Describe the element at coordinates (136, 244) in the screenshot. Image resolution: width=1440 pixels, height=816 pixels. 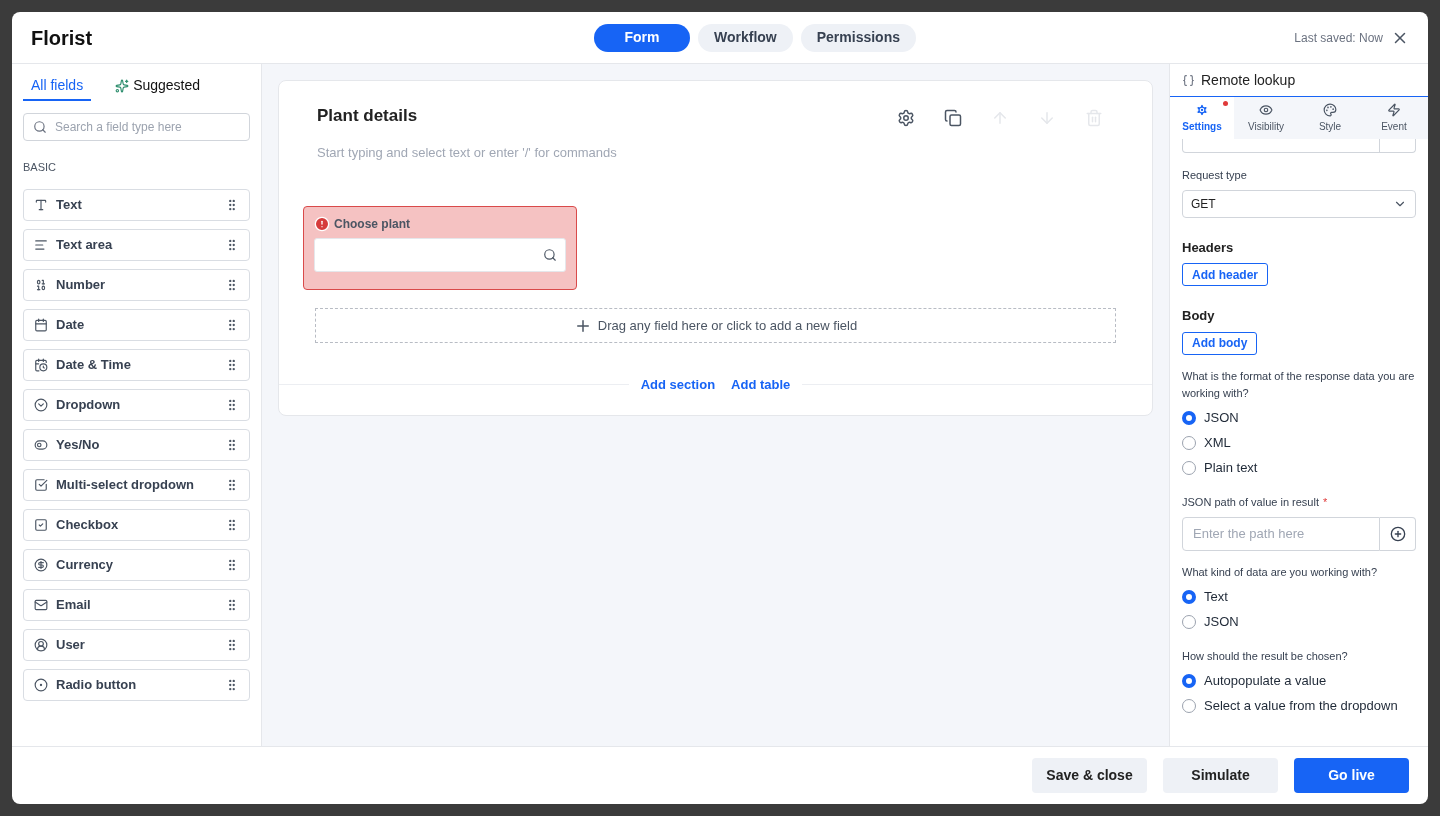
I see `field-type-item: Text area` at that location.